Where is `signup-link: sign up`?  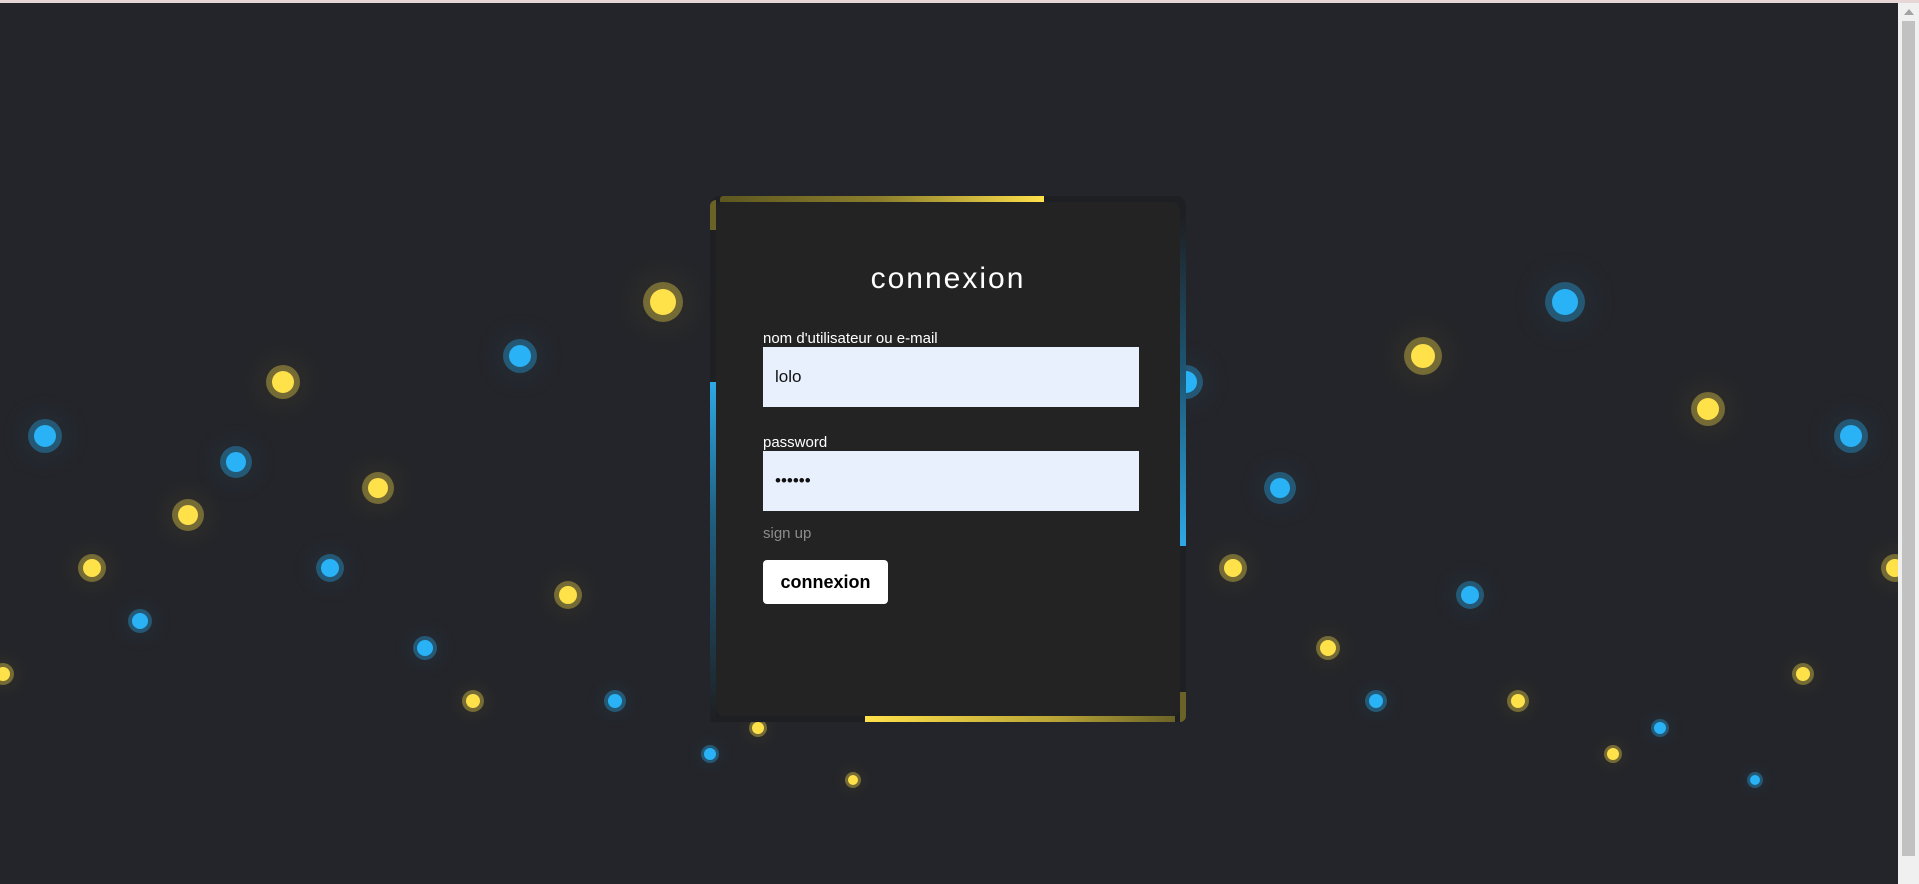 signup-link: sign up is located at coordinates (787, 533).